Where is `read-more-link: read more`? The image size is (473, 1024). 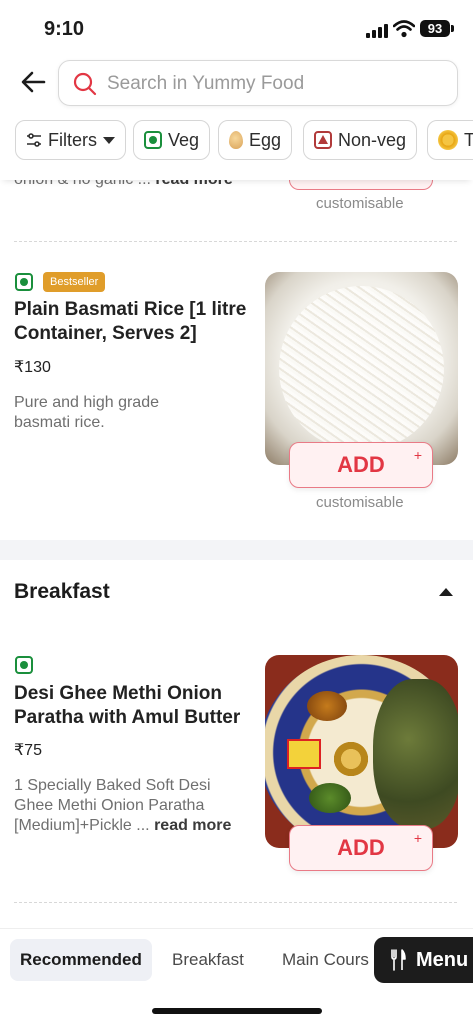 read-more-link: read more is located at coordinates (192, 825).